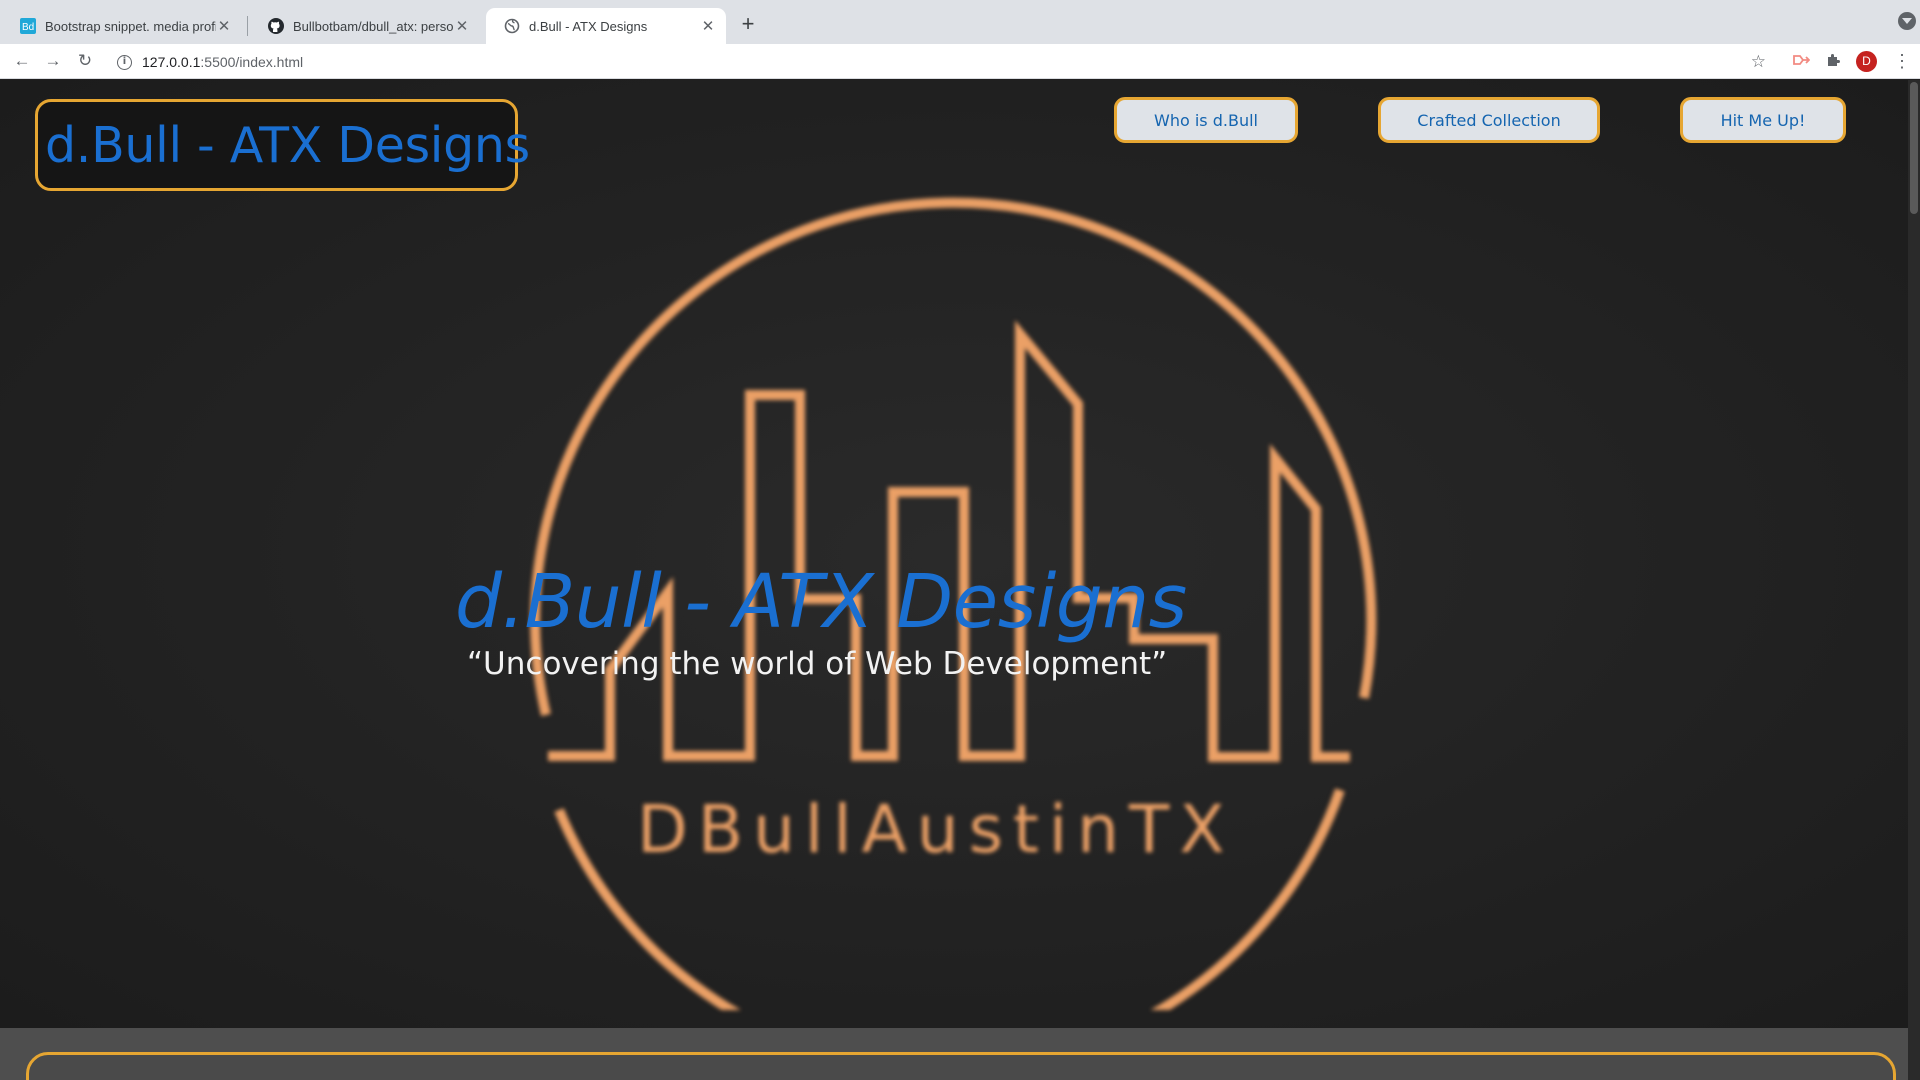 The image size is (1920, 1080). Describe the element at coordinates (287, 145) in the screenshot. I see `site-brand: d.Bull - ATX Designs` at that location.